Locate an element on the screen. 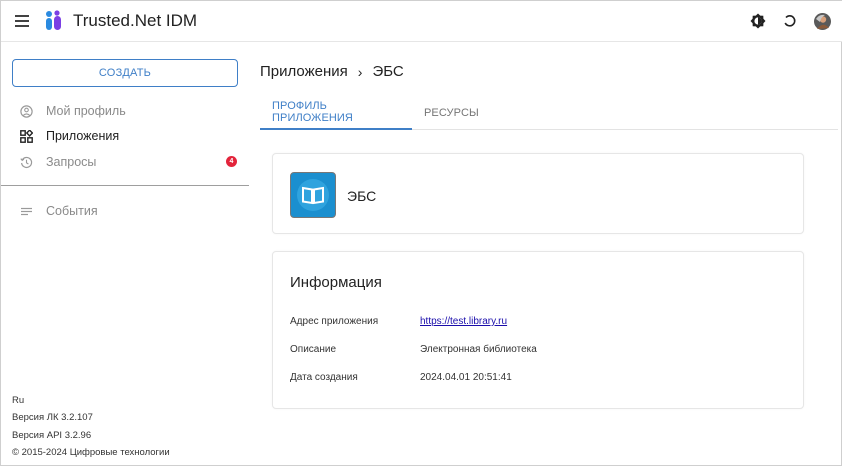 Image resolution: width=842 pixels, height=466 pixels. info-title: Информация is located at coordinates (336, 282).